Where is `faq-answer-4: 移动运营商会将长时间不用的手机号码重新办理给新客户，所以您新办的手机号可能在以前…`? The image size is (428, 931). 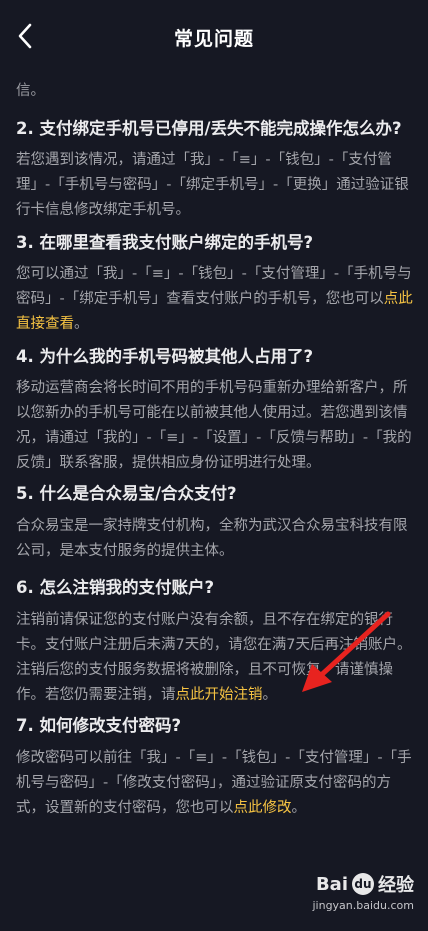
faq-answer-4: 移动运营商会将长时间不用的手机号码重新办理给新客户，所以您新办的手机号可能在以前… is located at coordinates (214, 425).